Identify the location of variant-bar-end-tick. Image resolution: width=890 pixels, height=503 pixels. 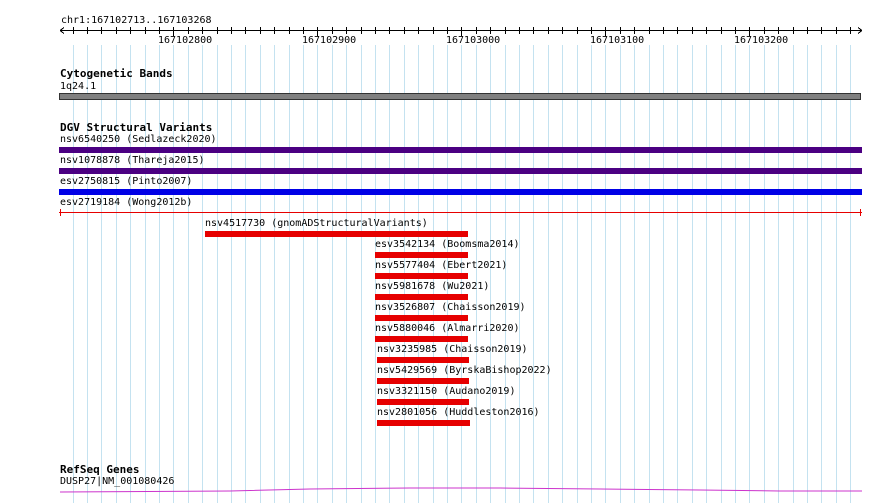
(860, 212).